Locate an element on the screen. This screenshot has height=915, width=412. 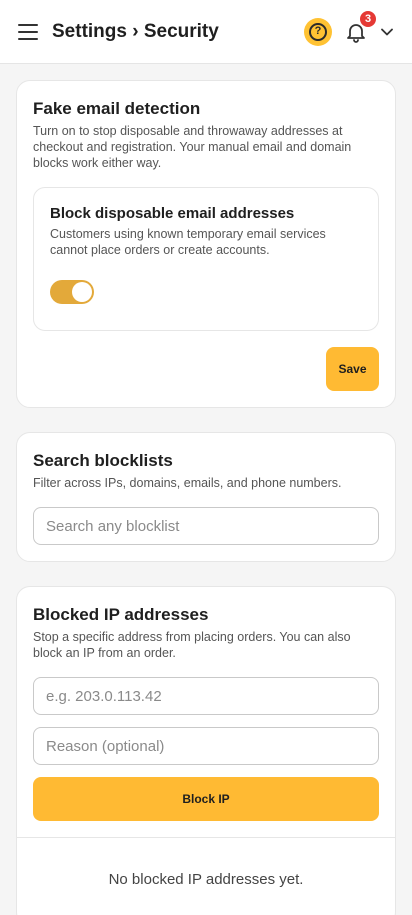
empty-state-text: No blocked IP addresses yet. is located at coordinates (206, 879).